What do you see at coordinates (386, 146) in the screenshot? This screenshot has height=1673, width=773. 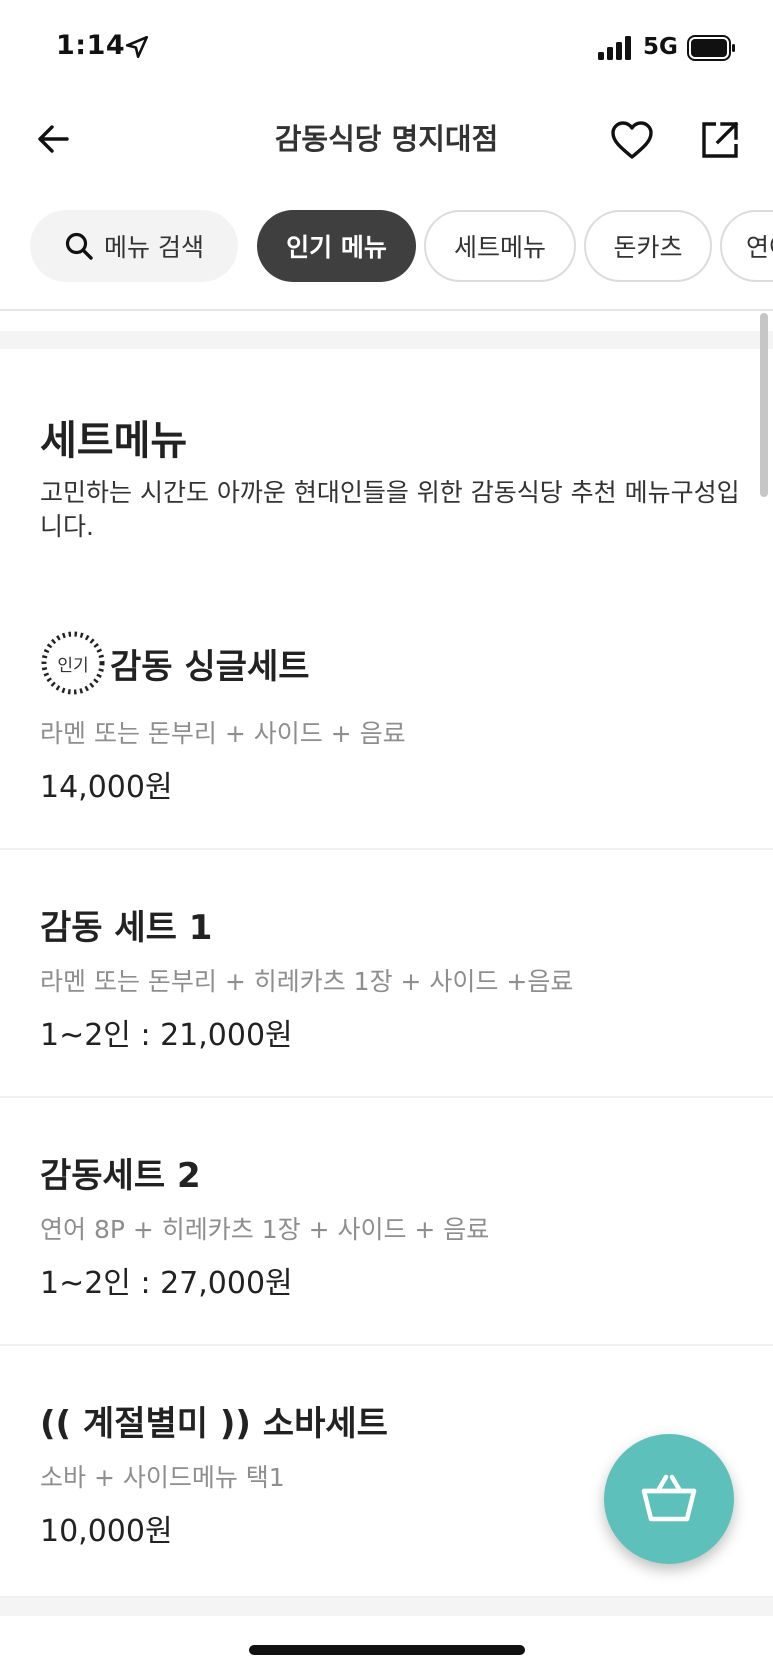 I see `app-header: 감동식당 명지대점` at bounding box center [386, 146].